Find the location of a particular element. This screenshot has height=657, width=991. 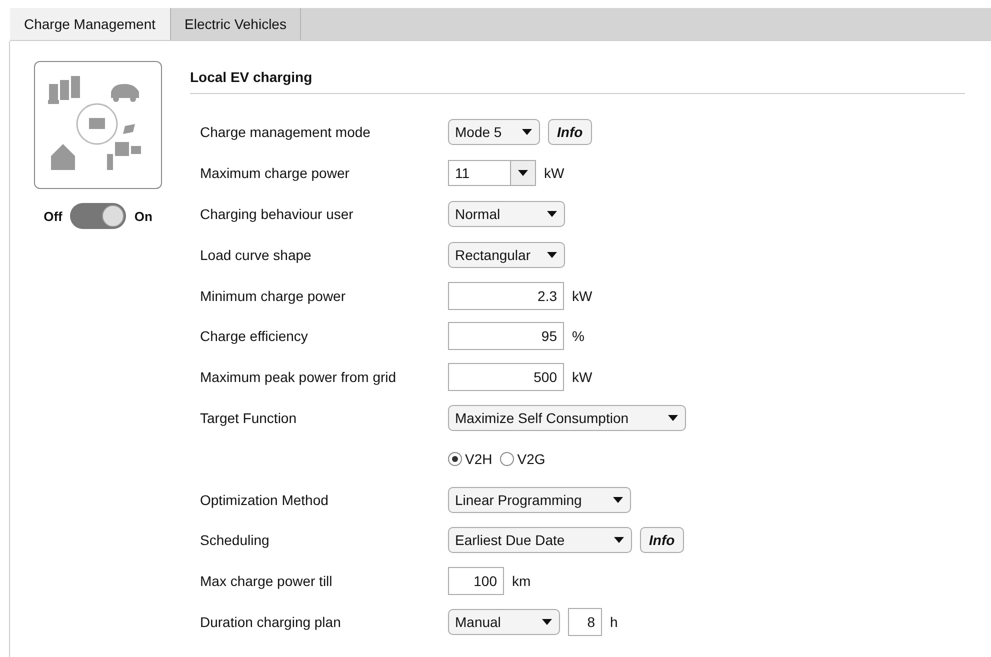

number-field: 8 is located at coordinates (585, 622).